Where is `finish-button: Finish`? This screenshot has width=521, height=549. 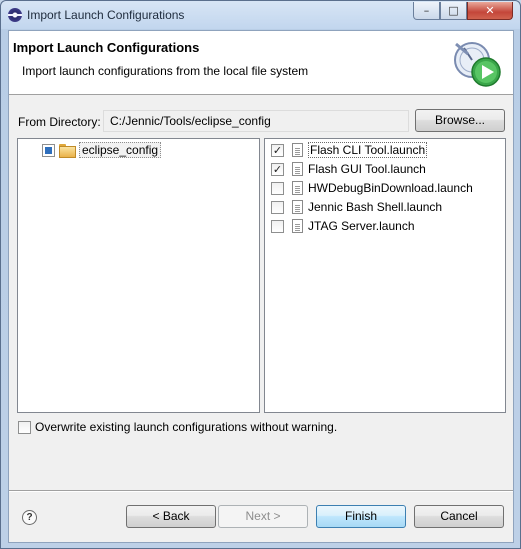 finish-button: Finish is located at coordinates (361, 516).